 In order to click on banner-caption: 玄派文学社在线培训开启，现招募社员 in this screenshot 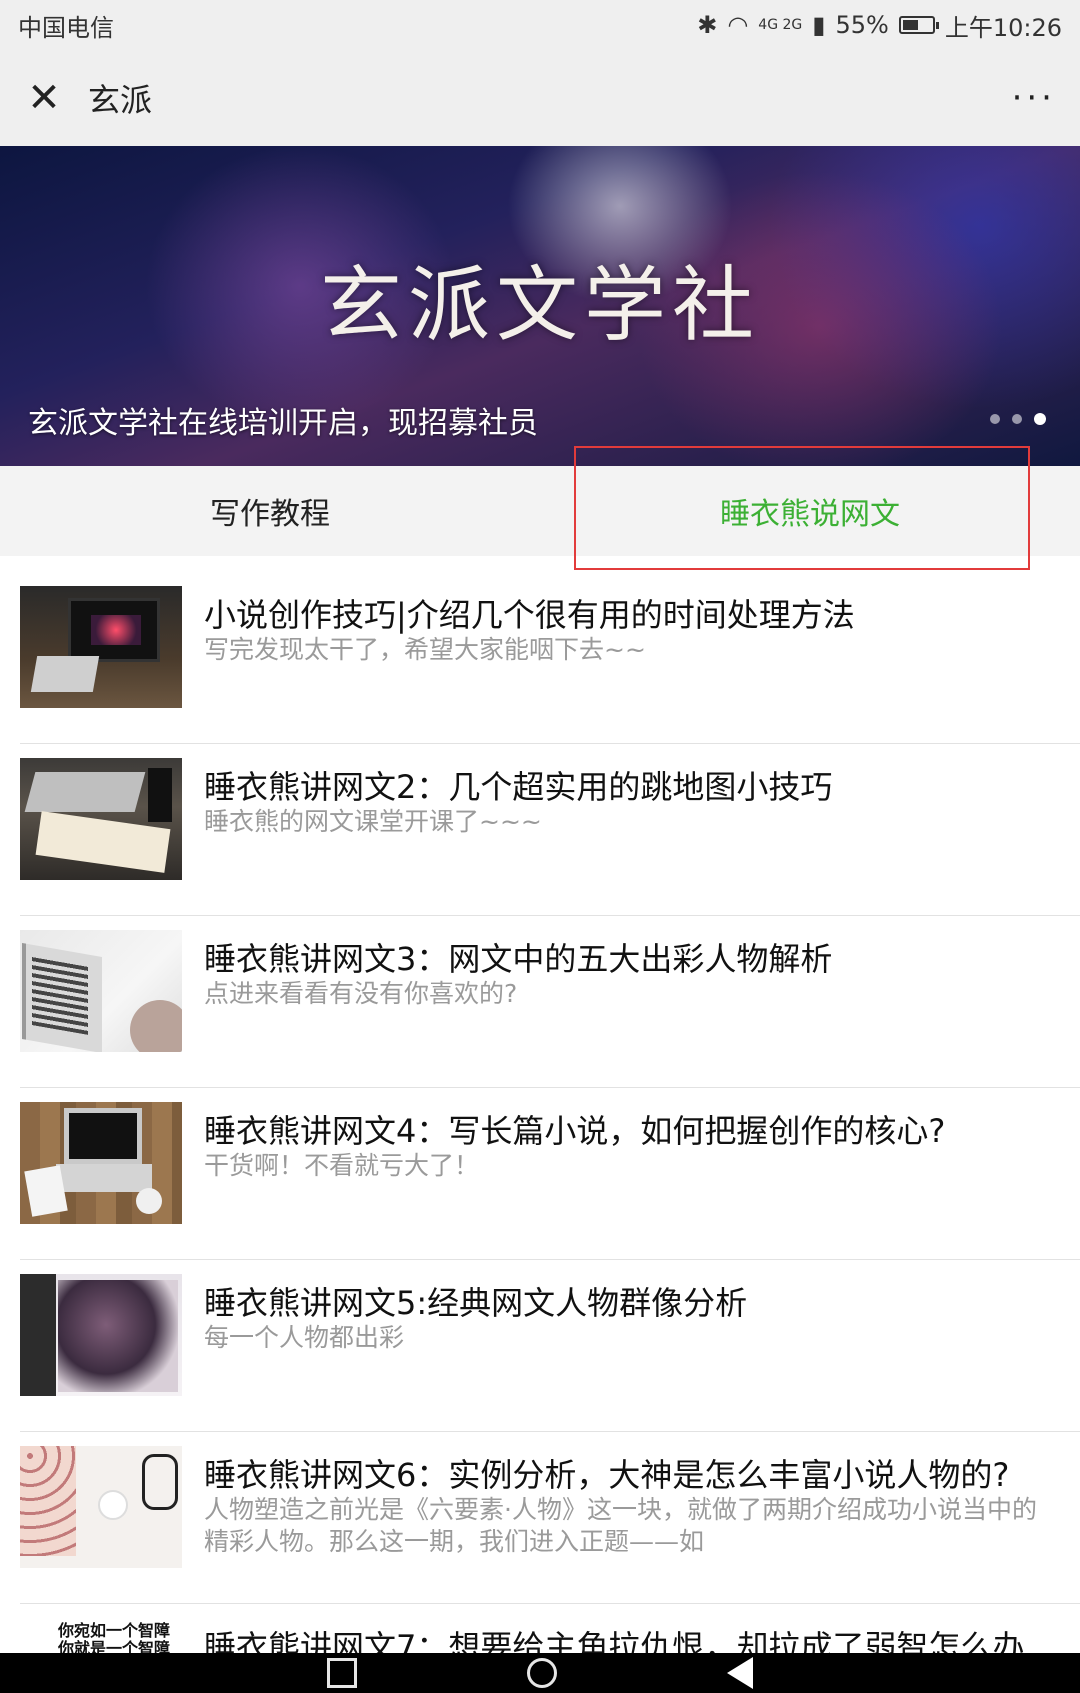, I will do `click(283, 423)`.